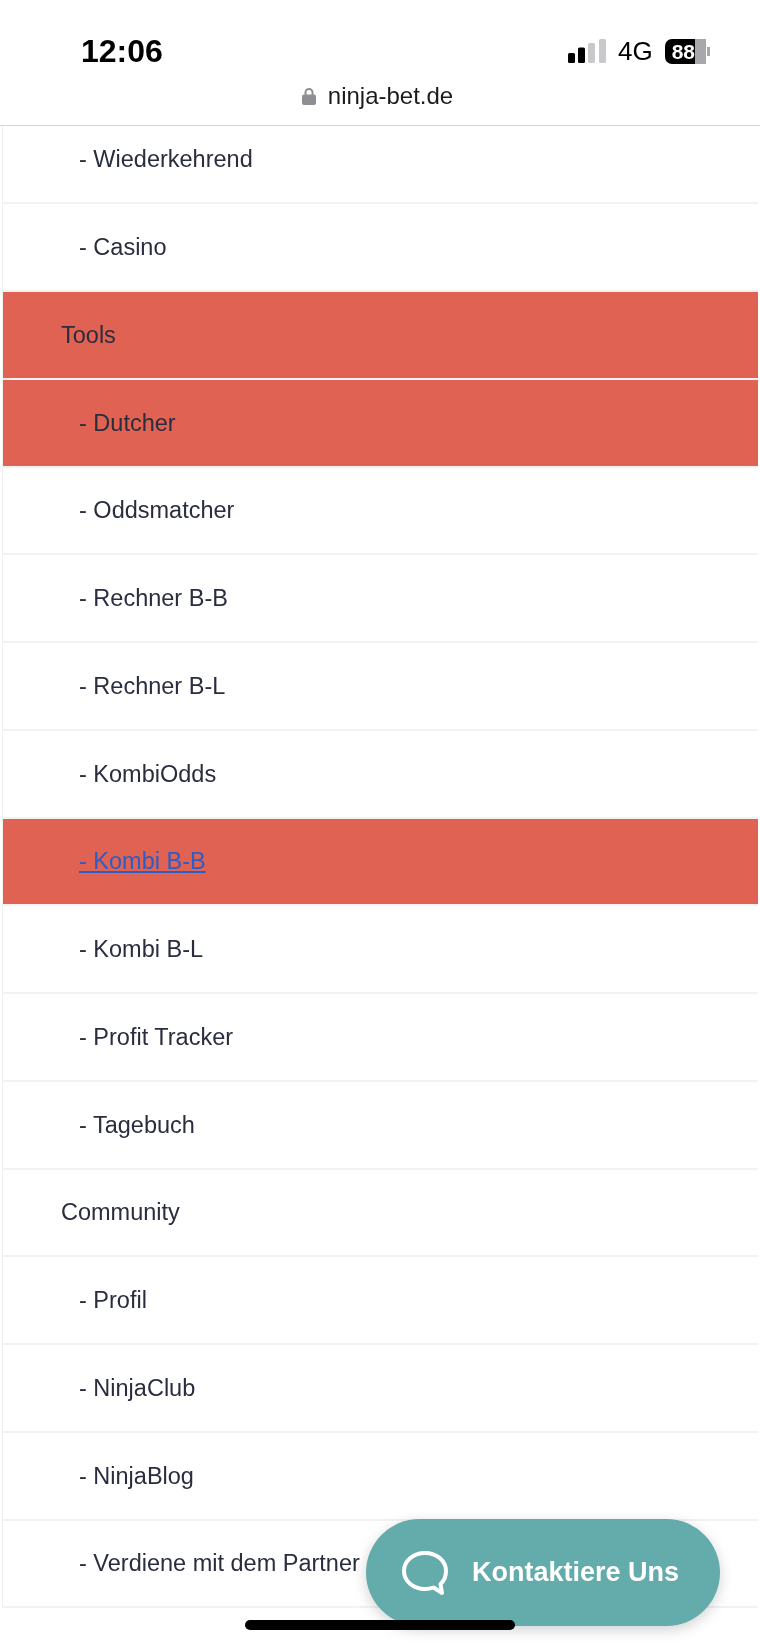 This screenshot has width=760, height=1645. I want to click on submenu-item: - Verdiene mit dem Partner, so click(219, 1563).